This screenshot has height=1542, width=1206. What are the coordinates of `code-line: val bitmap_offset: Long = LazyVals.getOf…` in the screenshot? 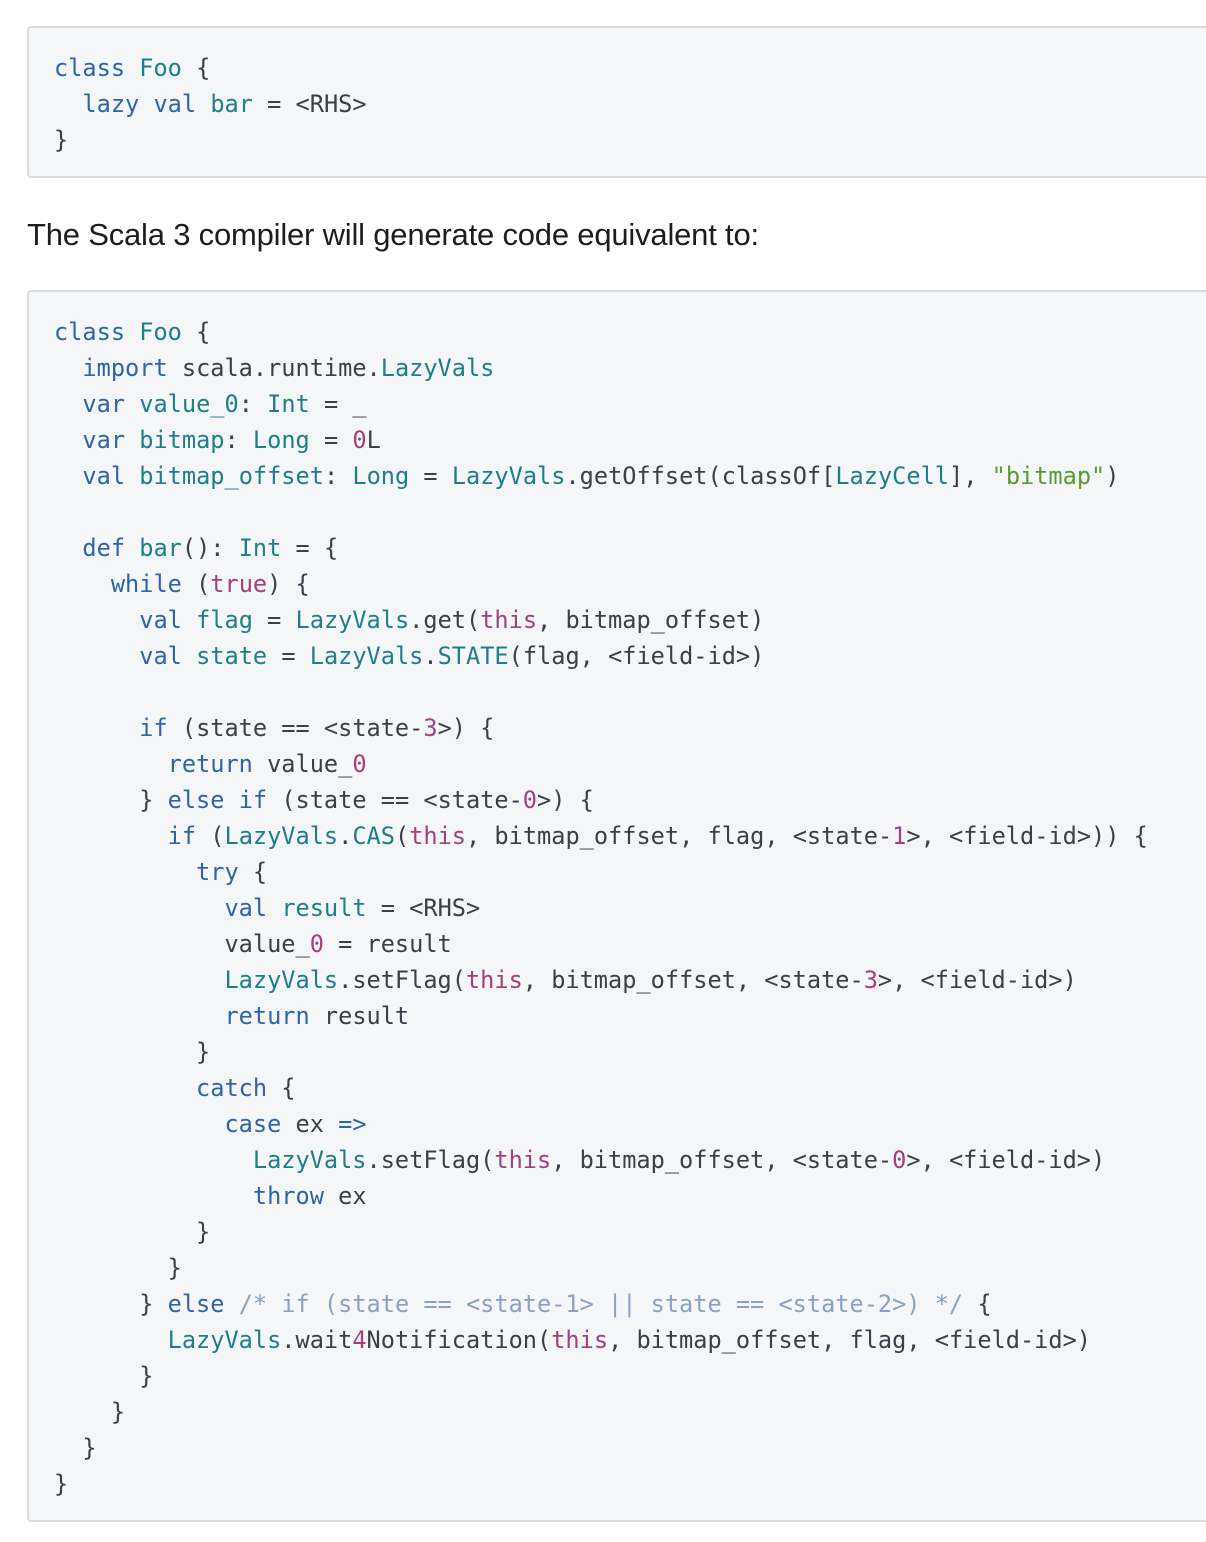 It's located at (630, 476).